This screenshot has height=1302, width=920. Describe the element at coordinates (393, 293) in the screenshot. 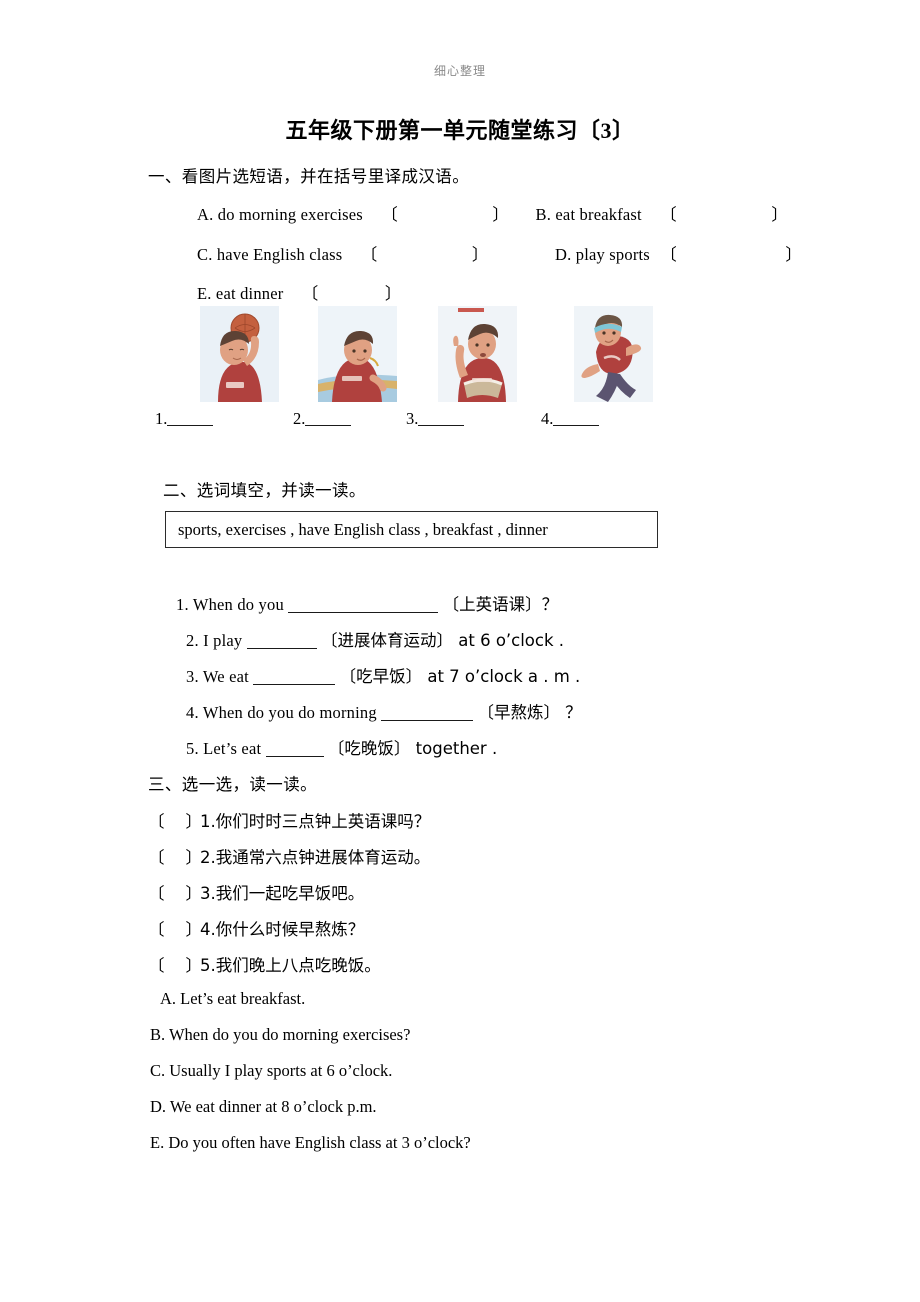

I see `option-e-bracket-close: 〕` at that location.